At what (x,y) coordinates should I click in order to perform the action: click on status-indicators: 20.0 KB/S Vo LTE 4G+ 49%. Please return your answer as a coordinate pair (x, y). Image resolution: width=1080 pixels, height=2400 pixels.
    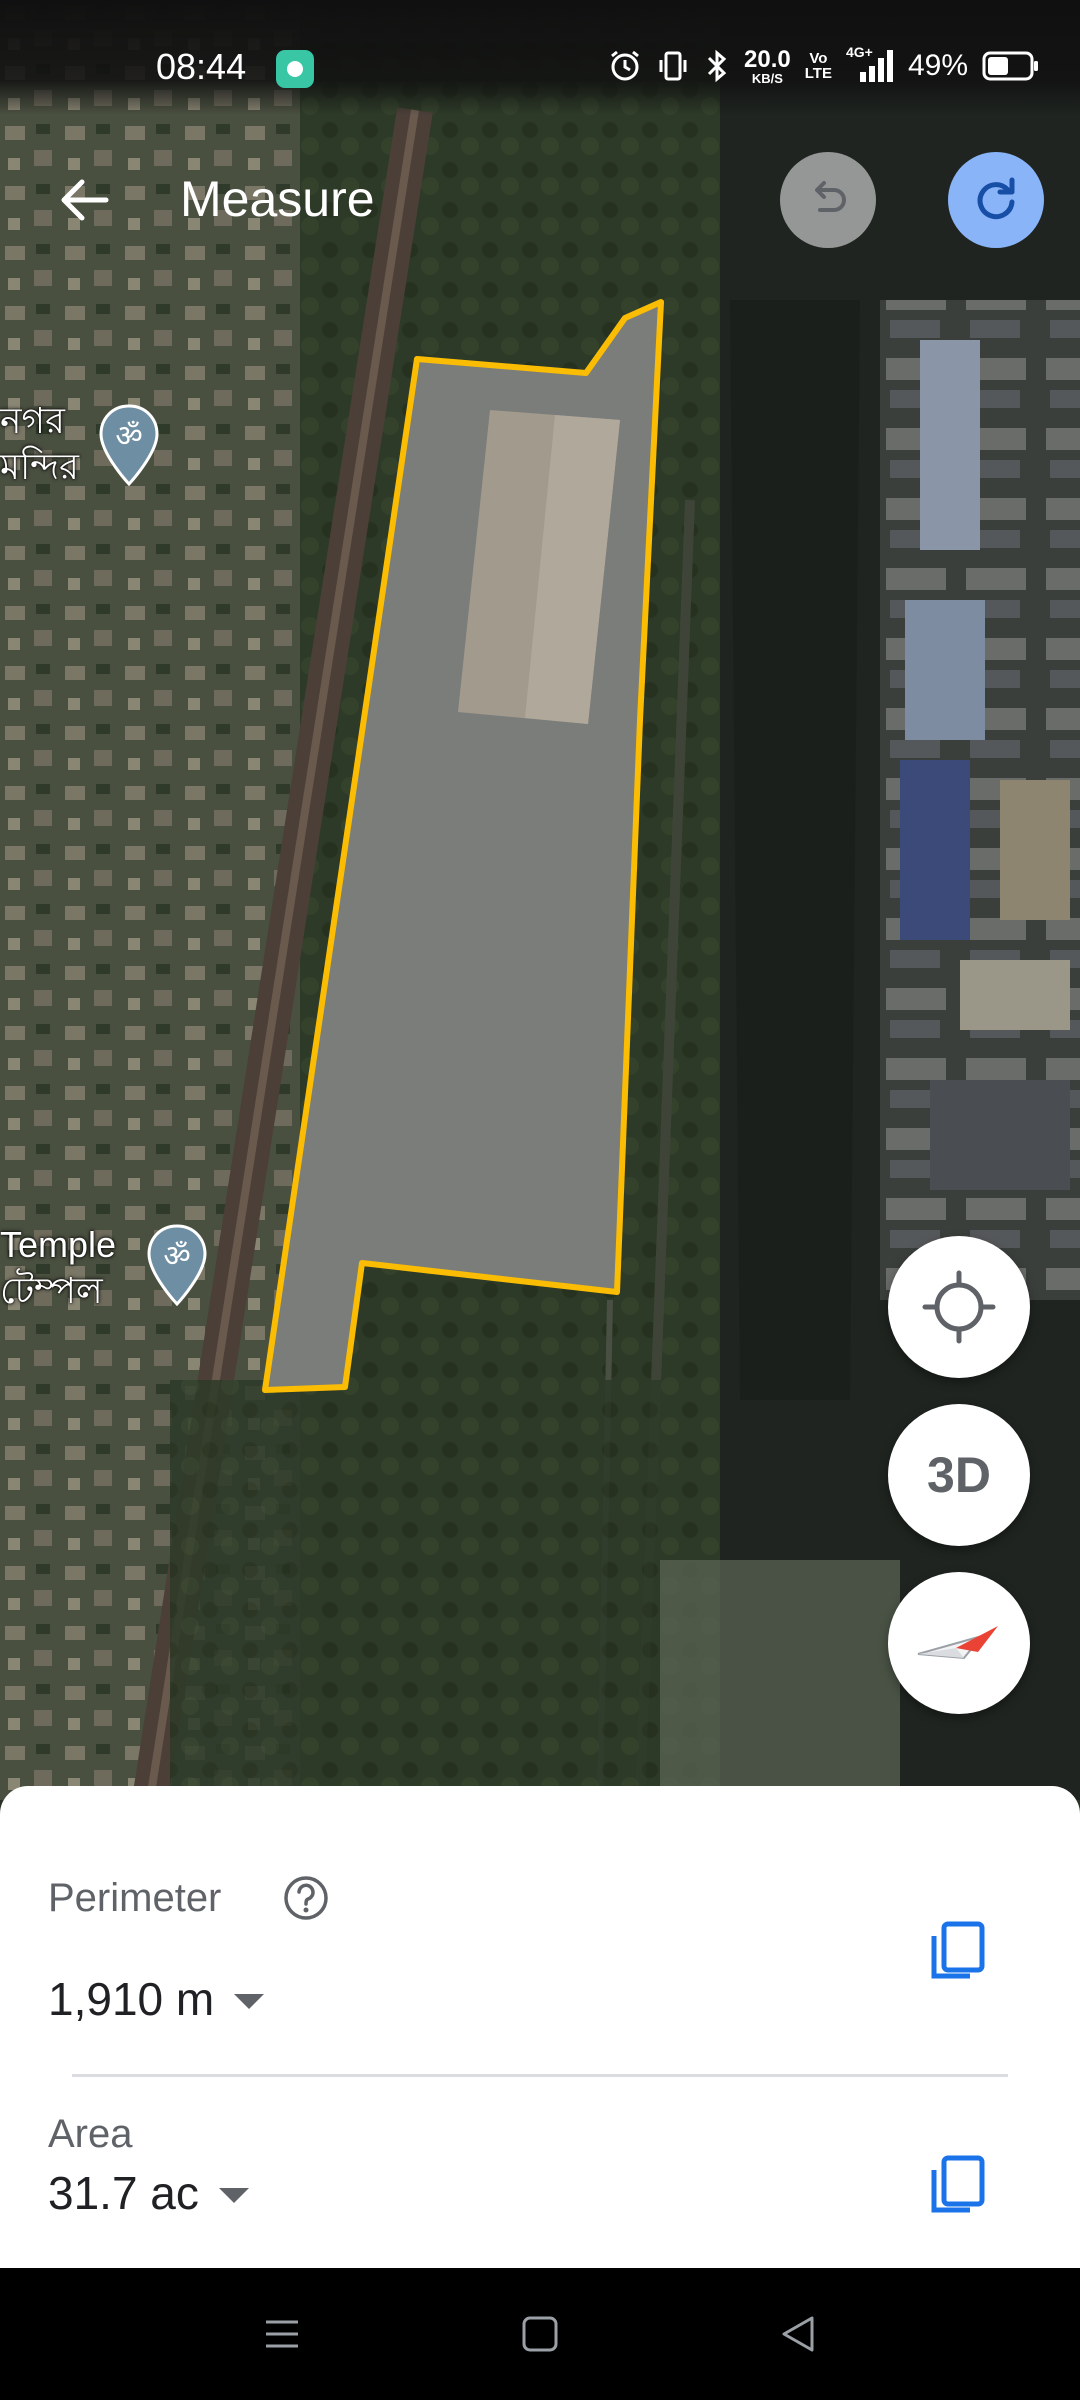
    Looking at the image, I should click on (824, 66).